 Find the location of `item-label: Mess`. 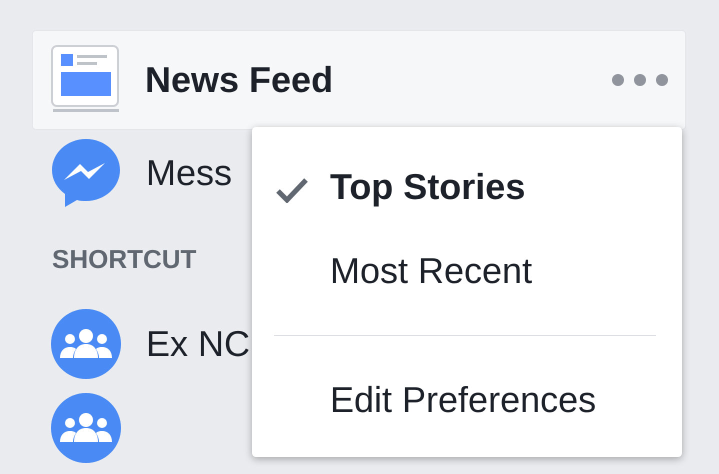

item-label: Mess is located at coordinates (189, 173).